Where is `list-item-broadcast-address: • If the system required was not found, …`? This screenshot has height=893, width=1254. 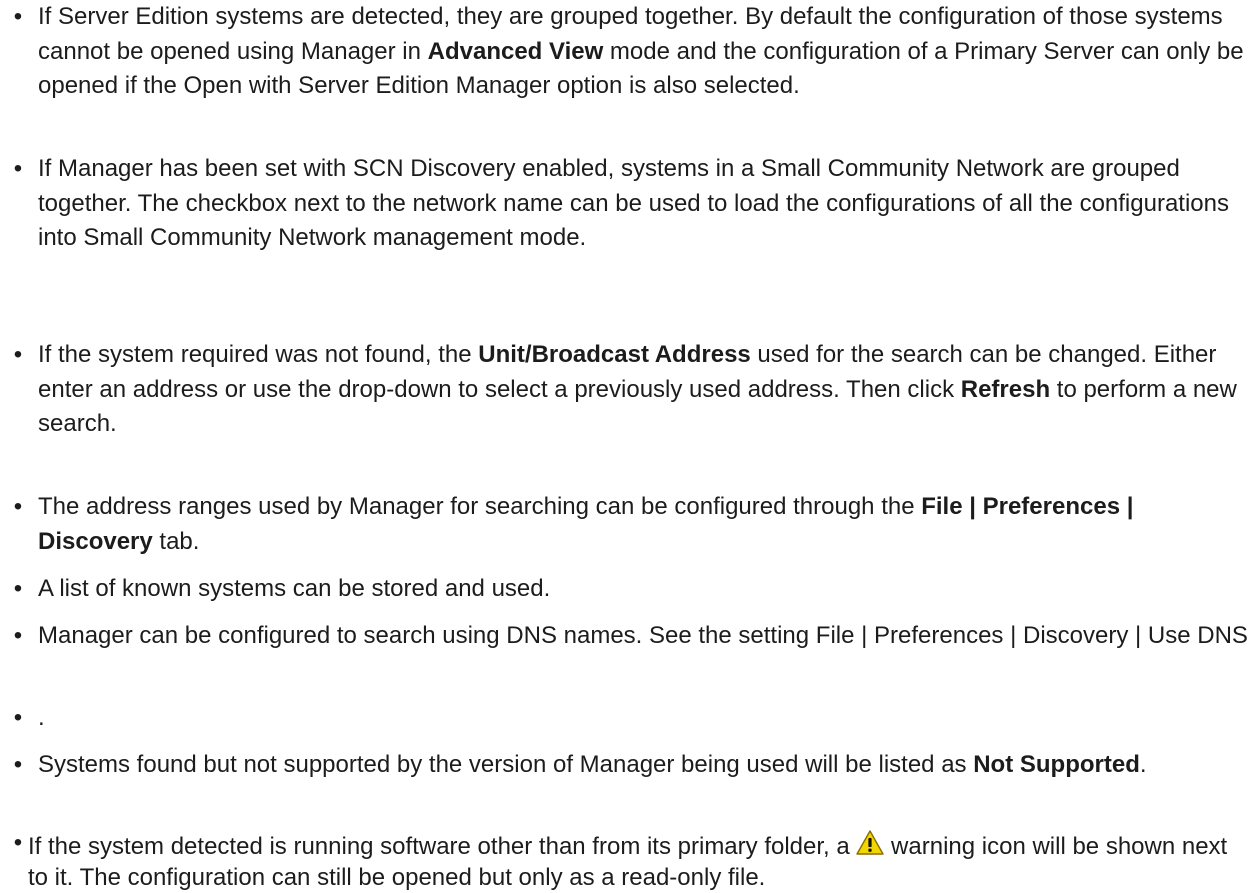
list-item-broadcast-address: • If the system required was not found, … is located at coordinates (631, 390).